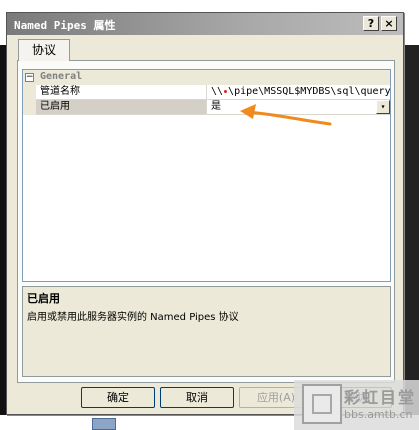  Describe the element at coordinates (380, 397) in the screenshot. I see `watermark-text: 彩虹目堂` at that location.